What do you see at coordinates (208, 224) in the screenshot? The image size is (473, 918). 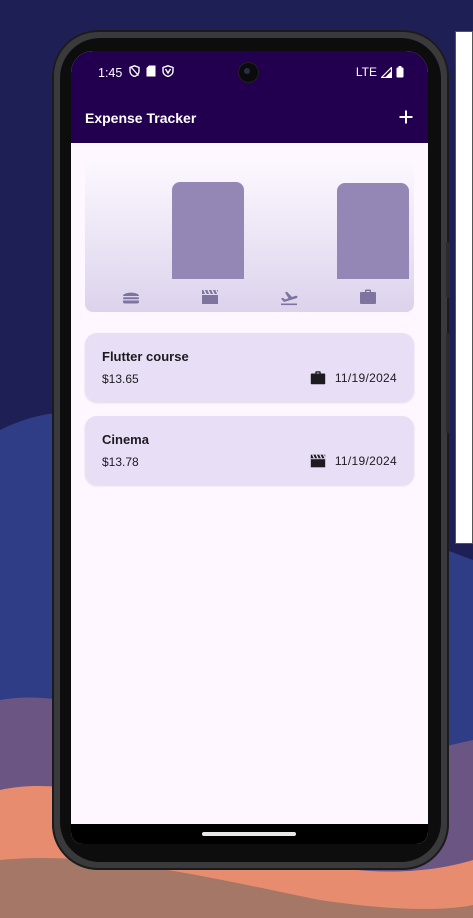 I see `chart-bar-leisure` at bounding box center [208, 224].